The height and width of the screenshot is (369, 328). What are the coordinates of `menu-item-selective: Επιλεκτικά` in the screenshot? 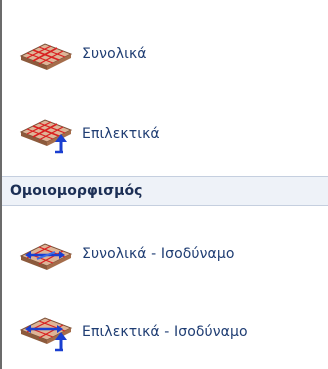 It's located at (165, 134).